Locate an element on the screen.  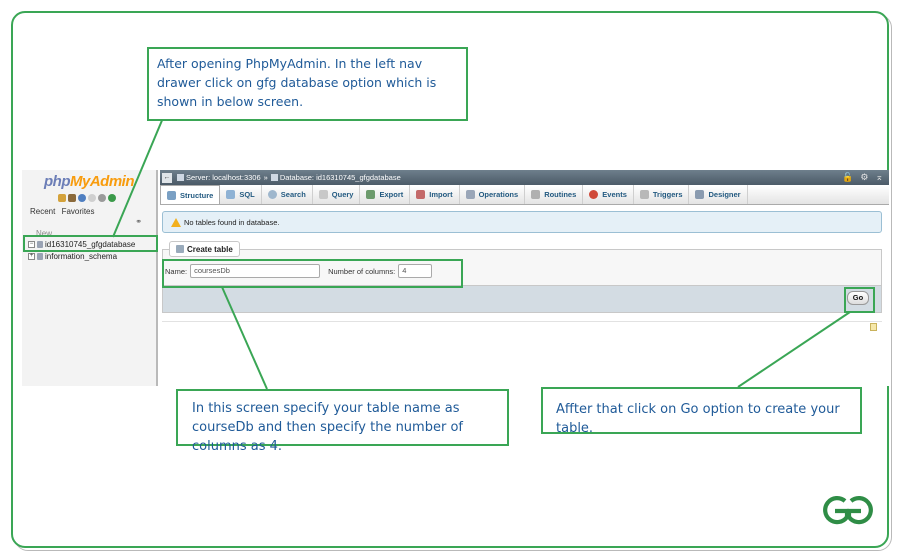
highlight-go-button is located at coordinates (859, 300).